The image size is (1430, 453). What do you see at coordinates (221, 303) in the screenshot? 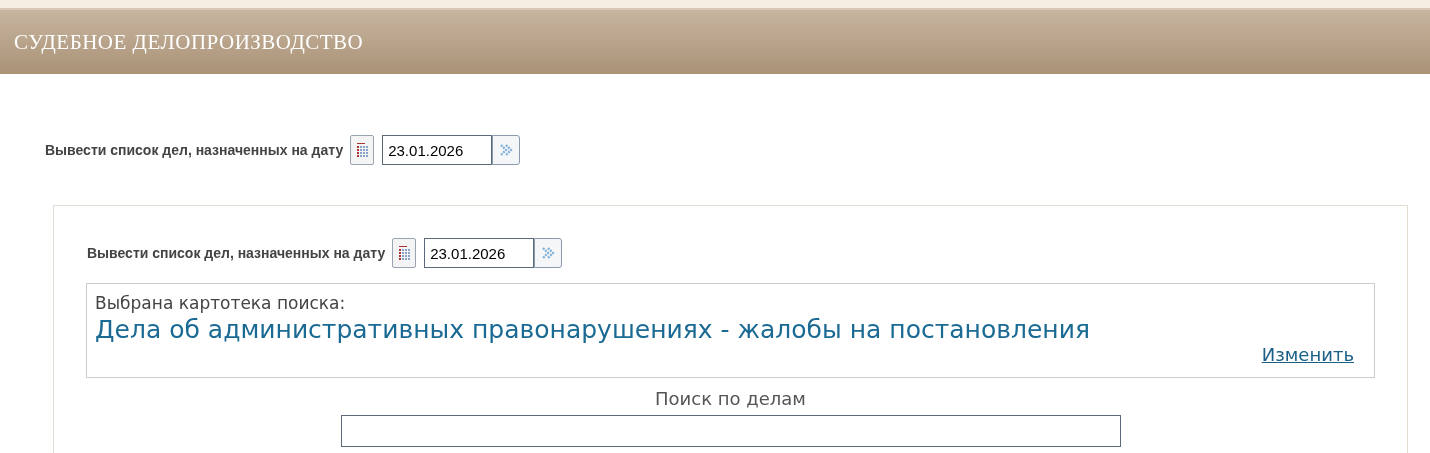
I see `catalog-label: Выбрана картотека поиска:` at bounding box center [221, 303].